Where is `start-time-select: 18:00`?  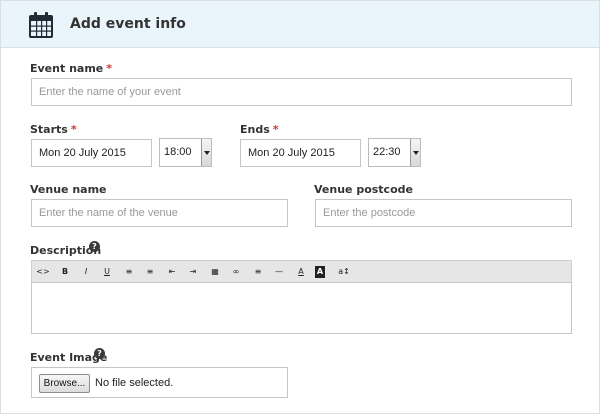 start-time-select: 18:00 is located at coordinates (185, 152).